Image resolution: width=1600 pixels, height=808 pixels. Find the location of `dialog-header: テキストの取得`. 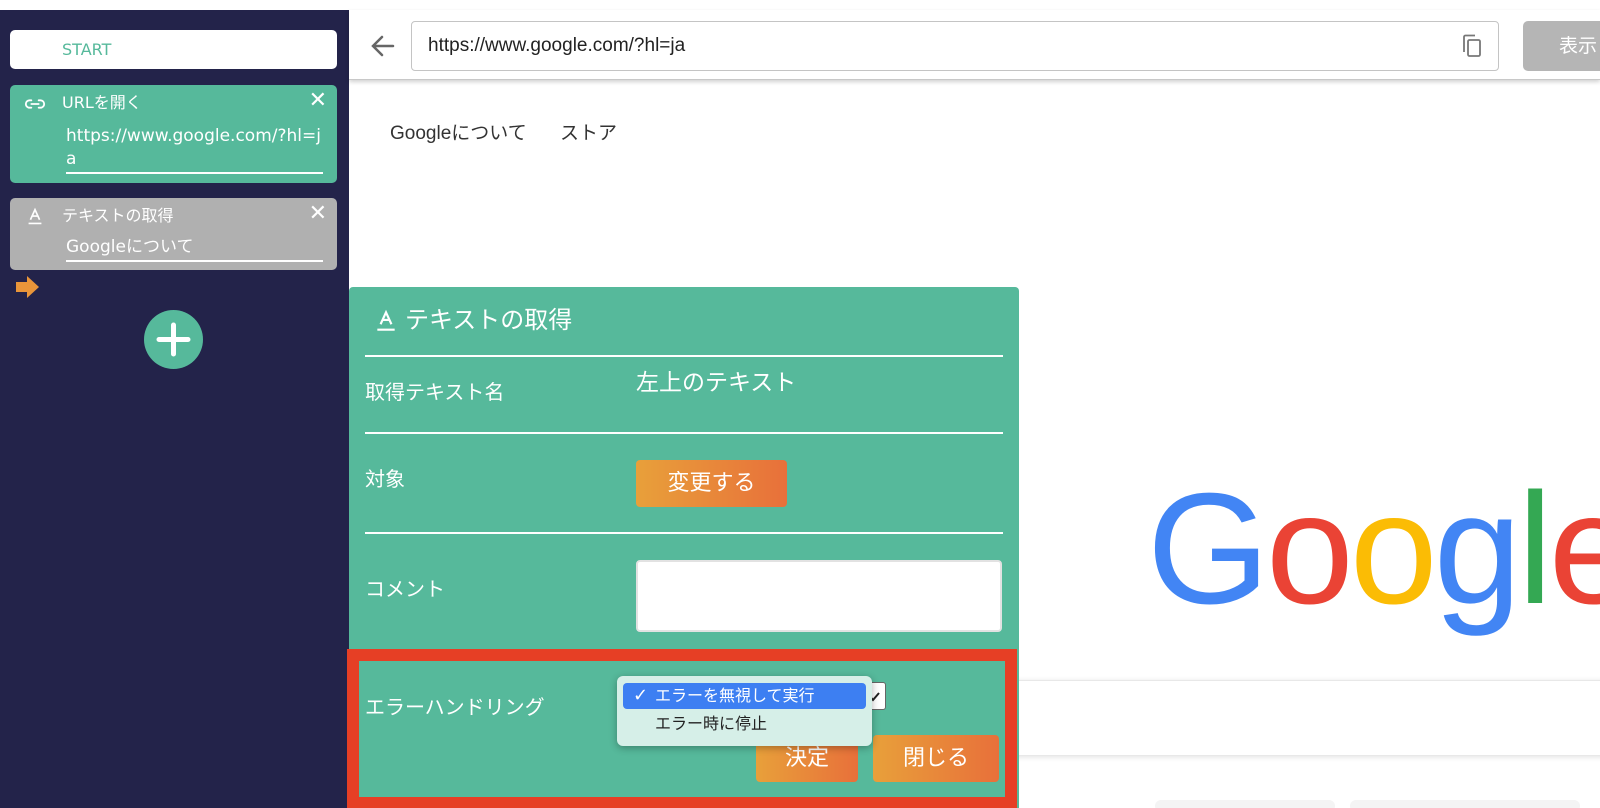

dialog-header: テキストの取得 is located at coordinates (472, 320).